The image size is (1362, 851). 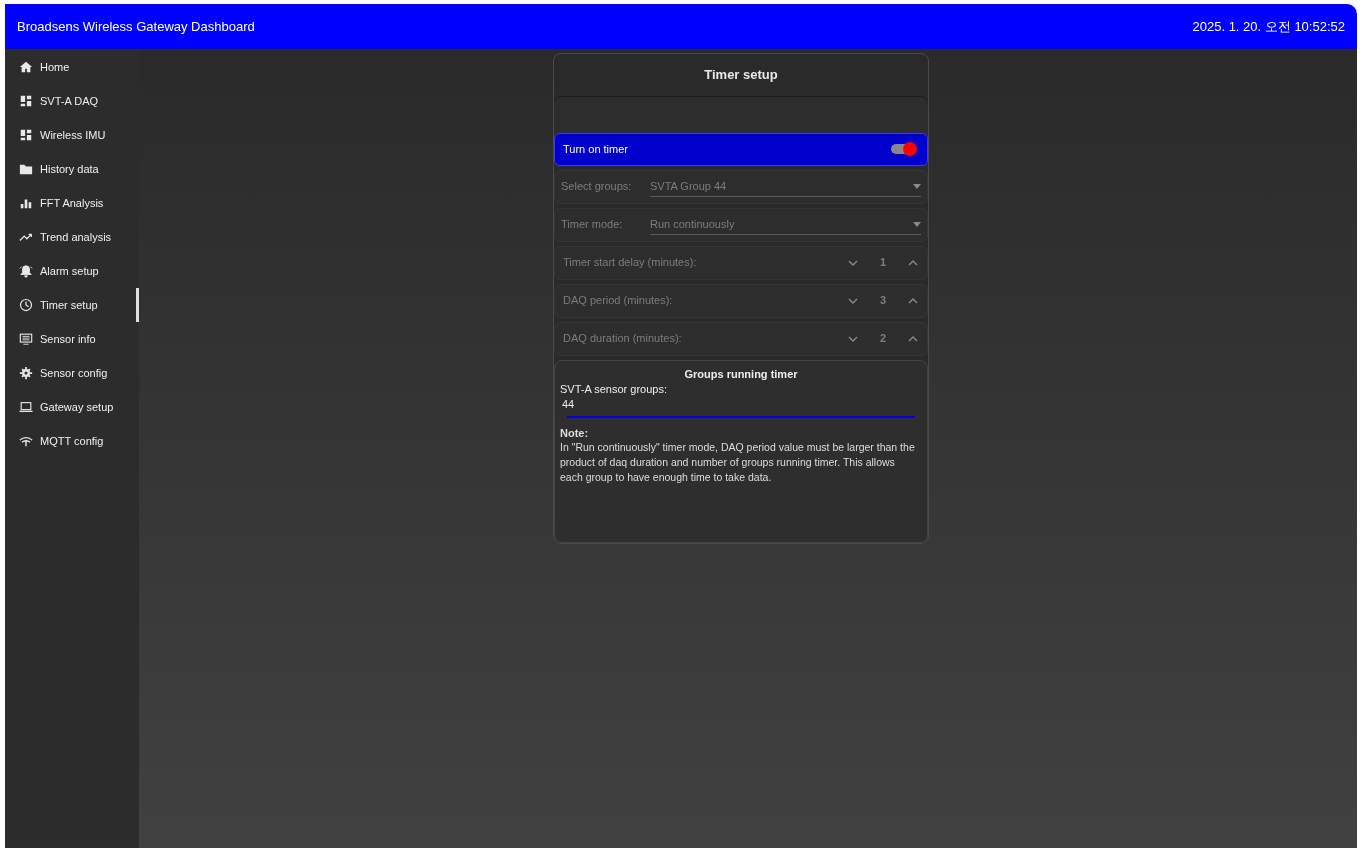 What do you see at coordinates (72, 237) in the screenshot?
I see `sidebar-item: Trend analysis` at bounding box center [72, 237].